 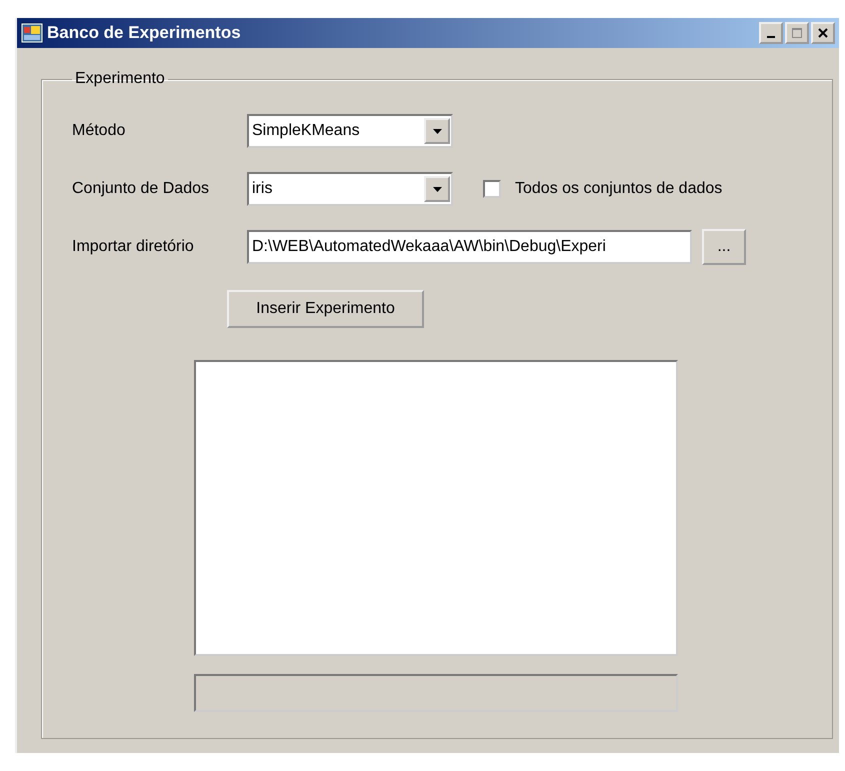 I want to click on close-button, so click(x=823, y=33).